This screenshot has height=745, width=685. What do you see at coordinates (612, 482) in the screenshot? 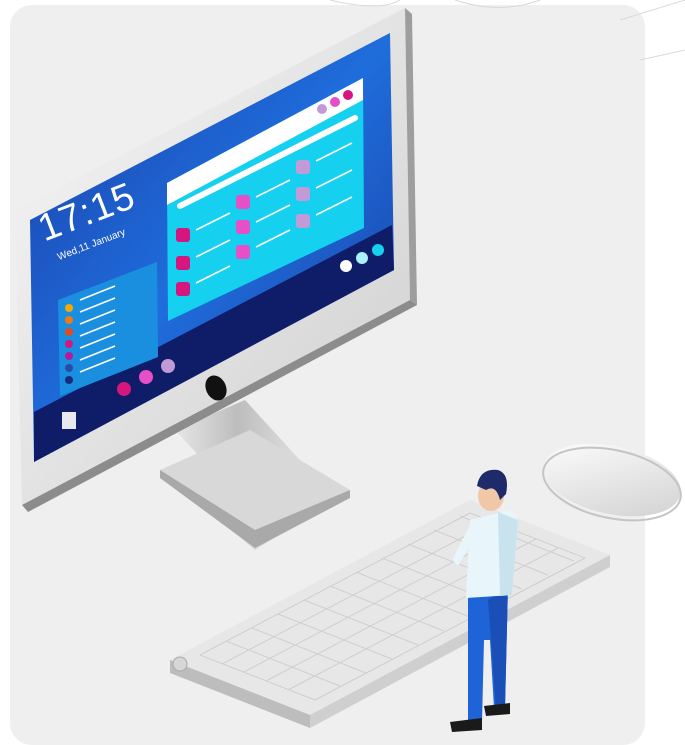
I see `mouse-icon` at bounding box center [612, 482].